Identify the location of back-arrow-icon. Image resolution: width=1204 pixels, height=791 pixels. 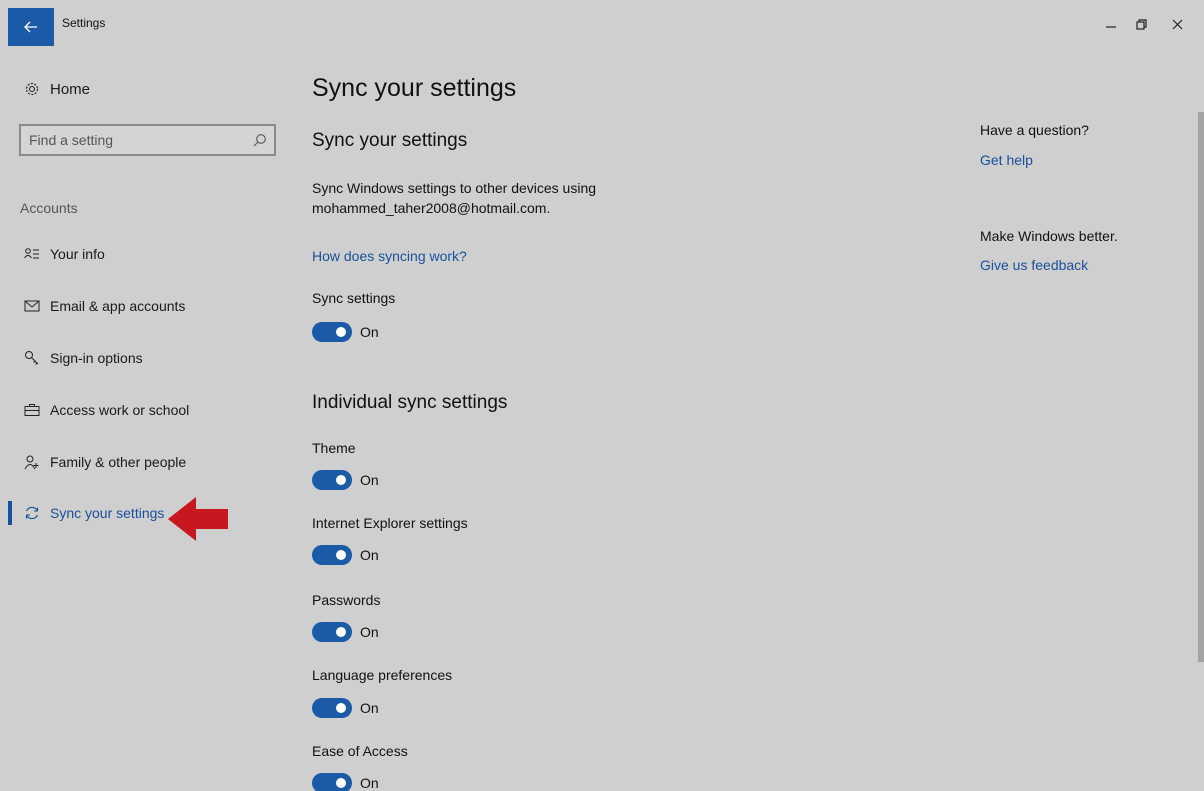
(30, 27).